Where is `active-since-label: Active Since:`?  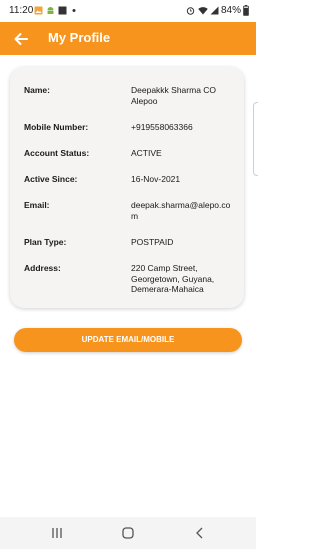 active-since-label: Active Since: is located at coordinates (51, 179).